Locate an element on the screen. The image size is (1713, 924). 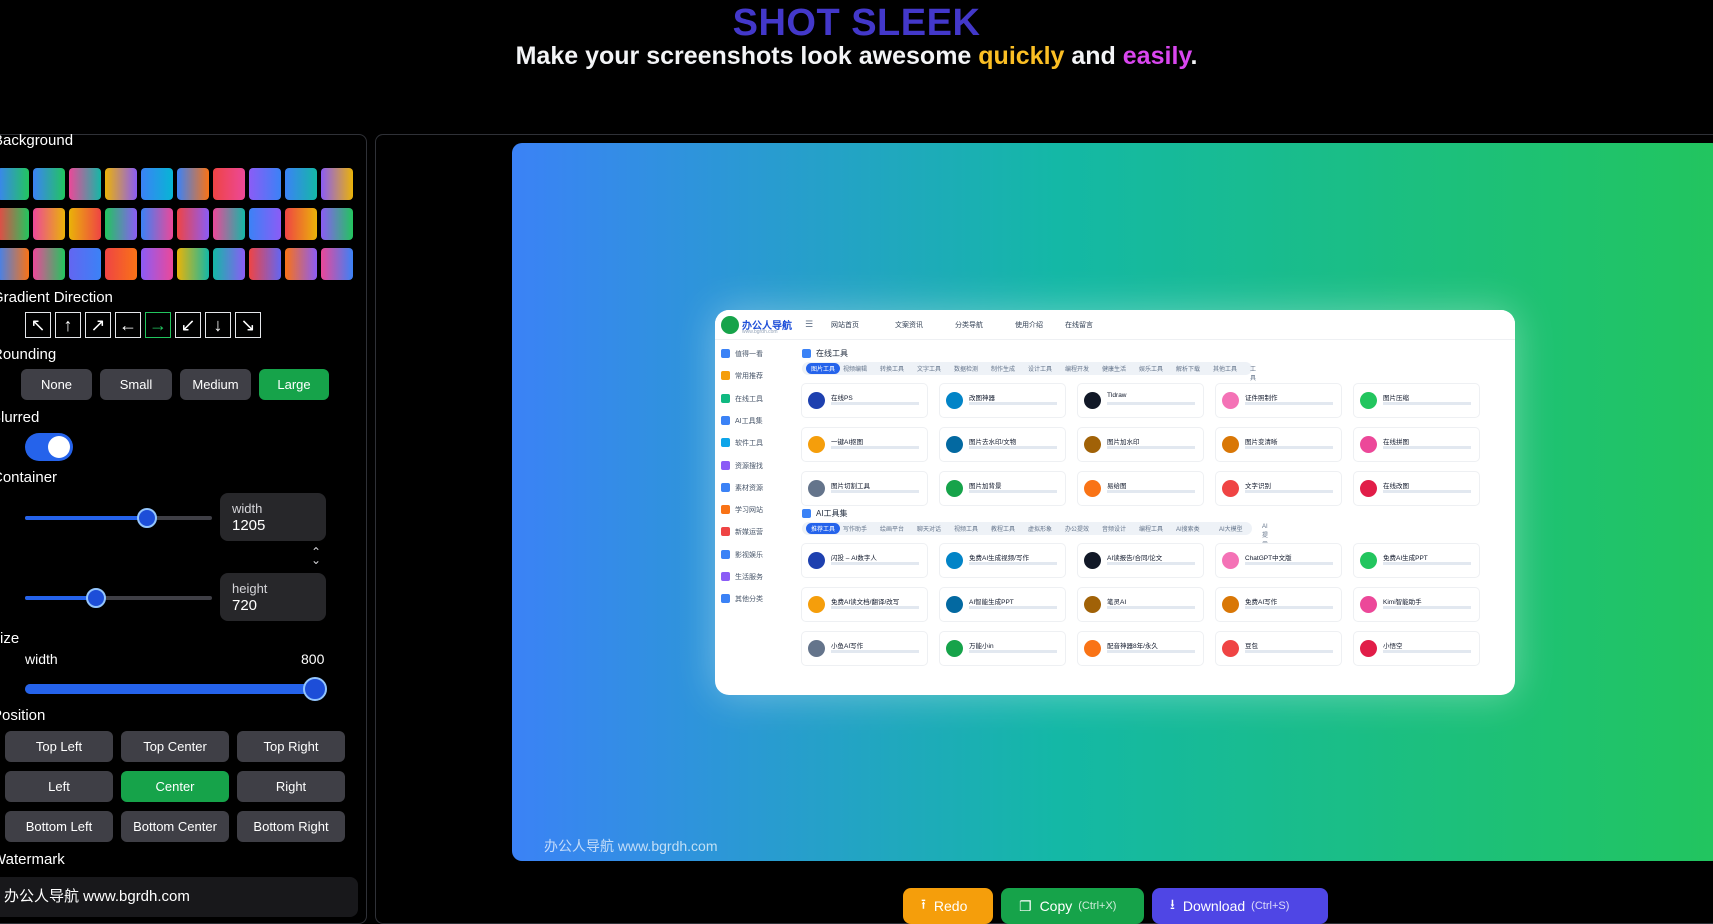
direction-0-button: ↖ is located at coordinates (38, 325).